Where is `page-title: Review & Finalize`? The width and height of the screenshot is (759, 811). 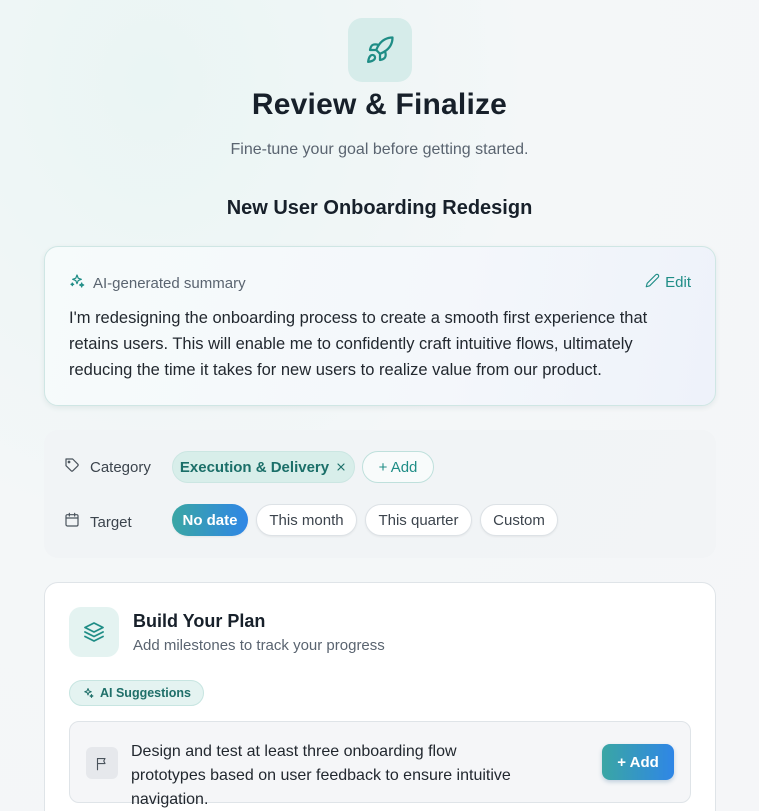
page-title: Review & Finalize is located at coordinates (379, 104).